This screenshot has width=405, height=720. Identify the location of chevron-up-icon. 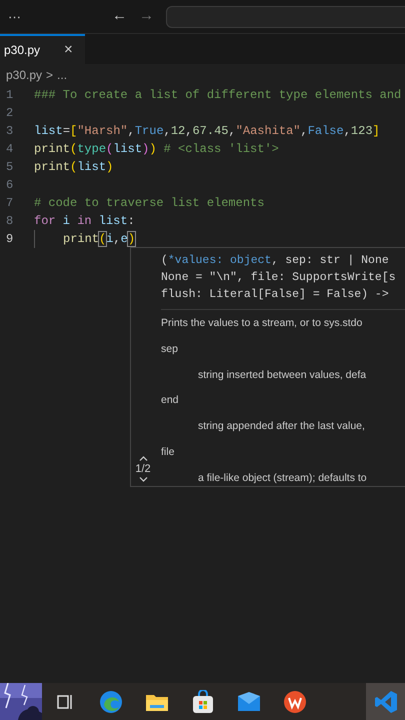
(143, 458).